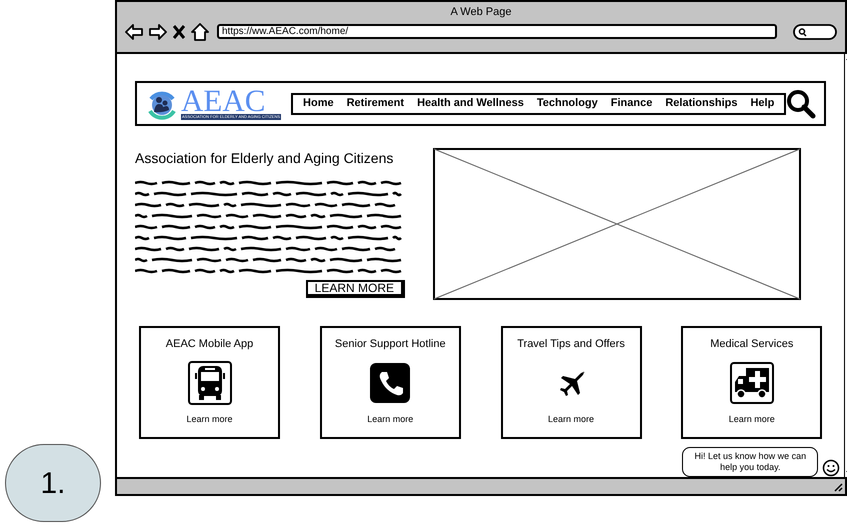  What do you see at coordinates (210, 344) in the screenshot?
I see `card-title: AEAC Mobile App` at bounding box center [210, 344].